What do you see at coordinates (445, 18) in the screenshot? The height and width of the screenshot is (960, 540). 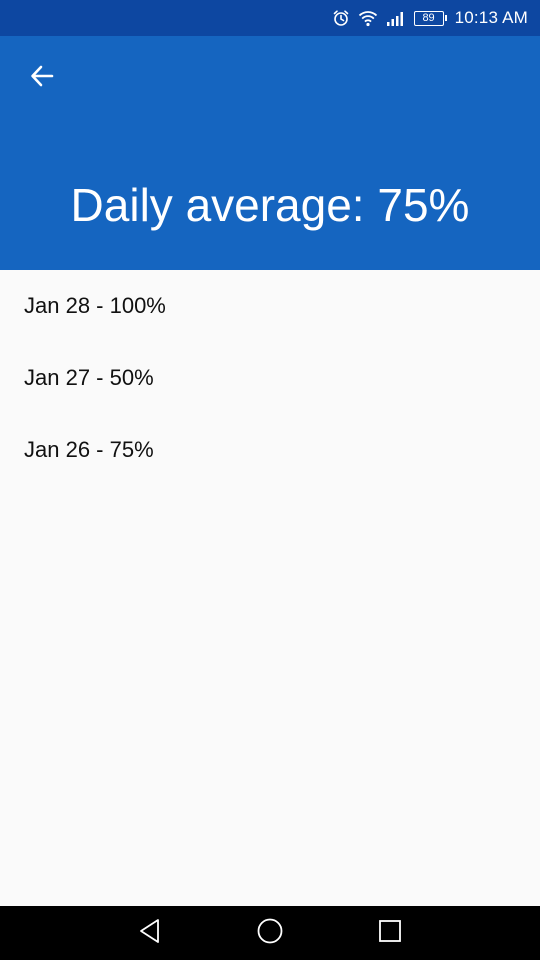 I see `battery-tip` at bounding box center [445, 18].